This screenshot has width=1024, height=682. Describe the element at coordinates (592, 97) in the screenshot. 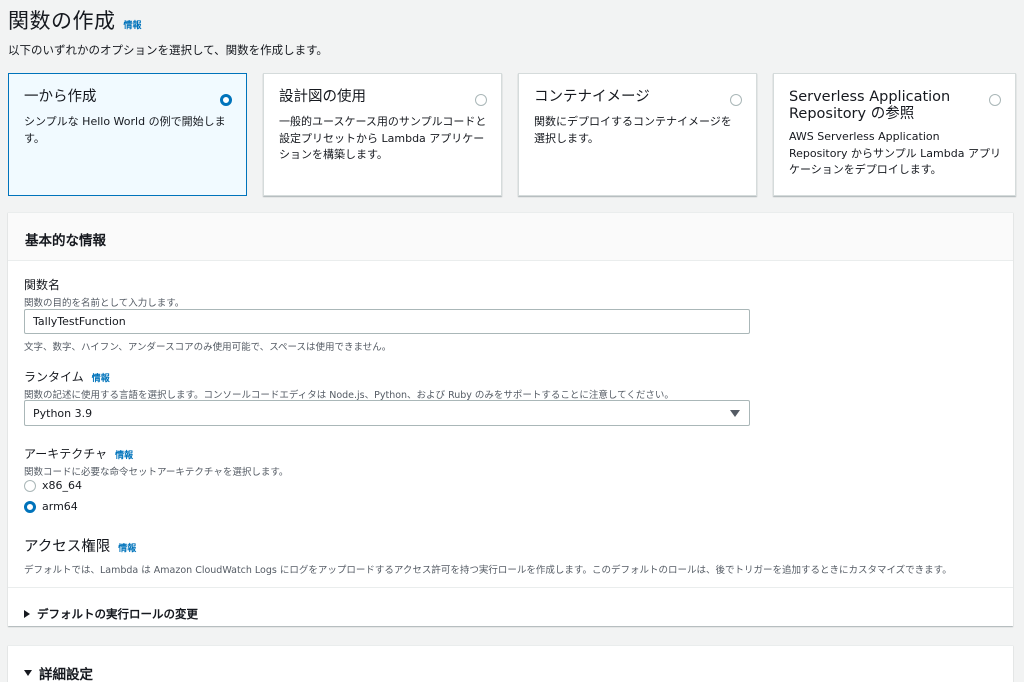

I see `tile-title: コンテナイメージ` at that location.